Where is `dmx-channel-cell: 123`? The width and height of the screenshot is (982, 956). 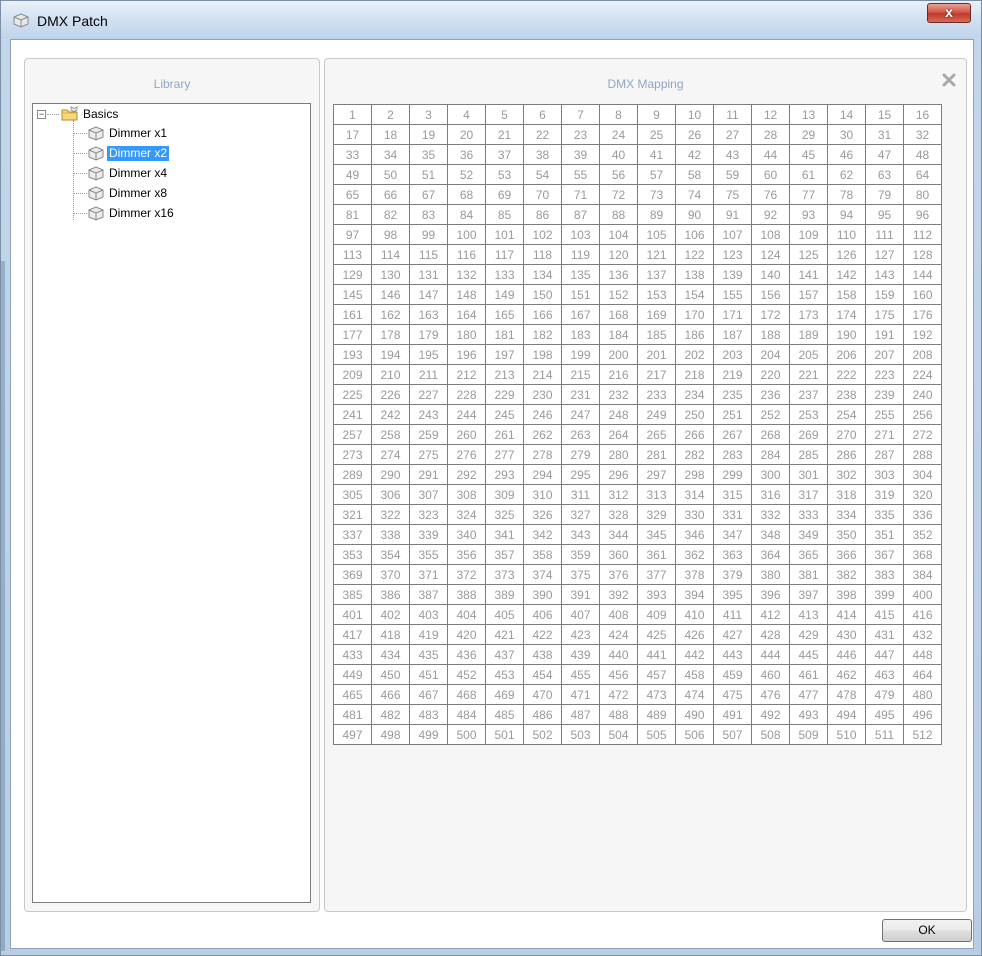 dmx-channel-cell: 123 is located at coordinates (733, 255).